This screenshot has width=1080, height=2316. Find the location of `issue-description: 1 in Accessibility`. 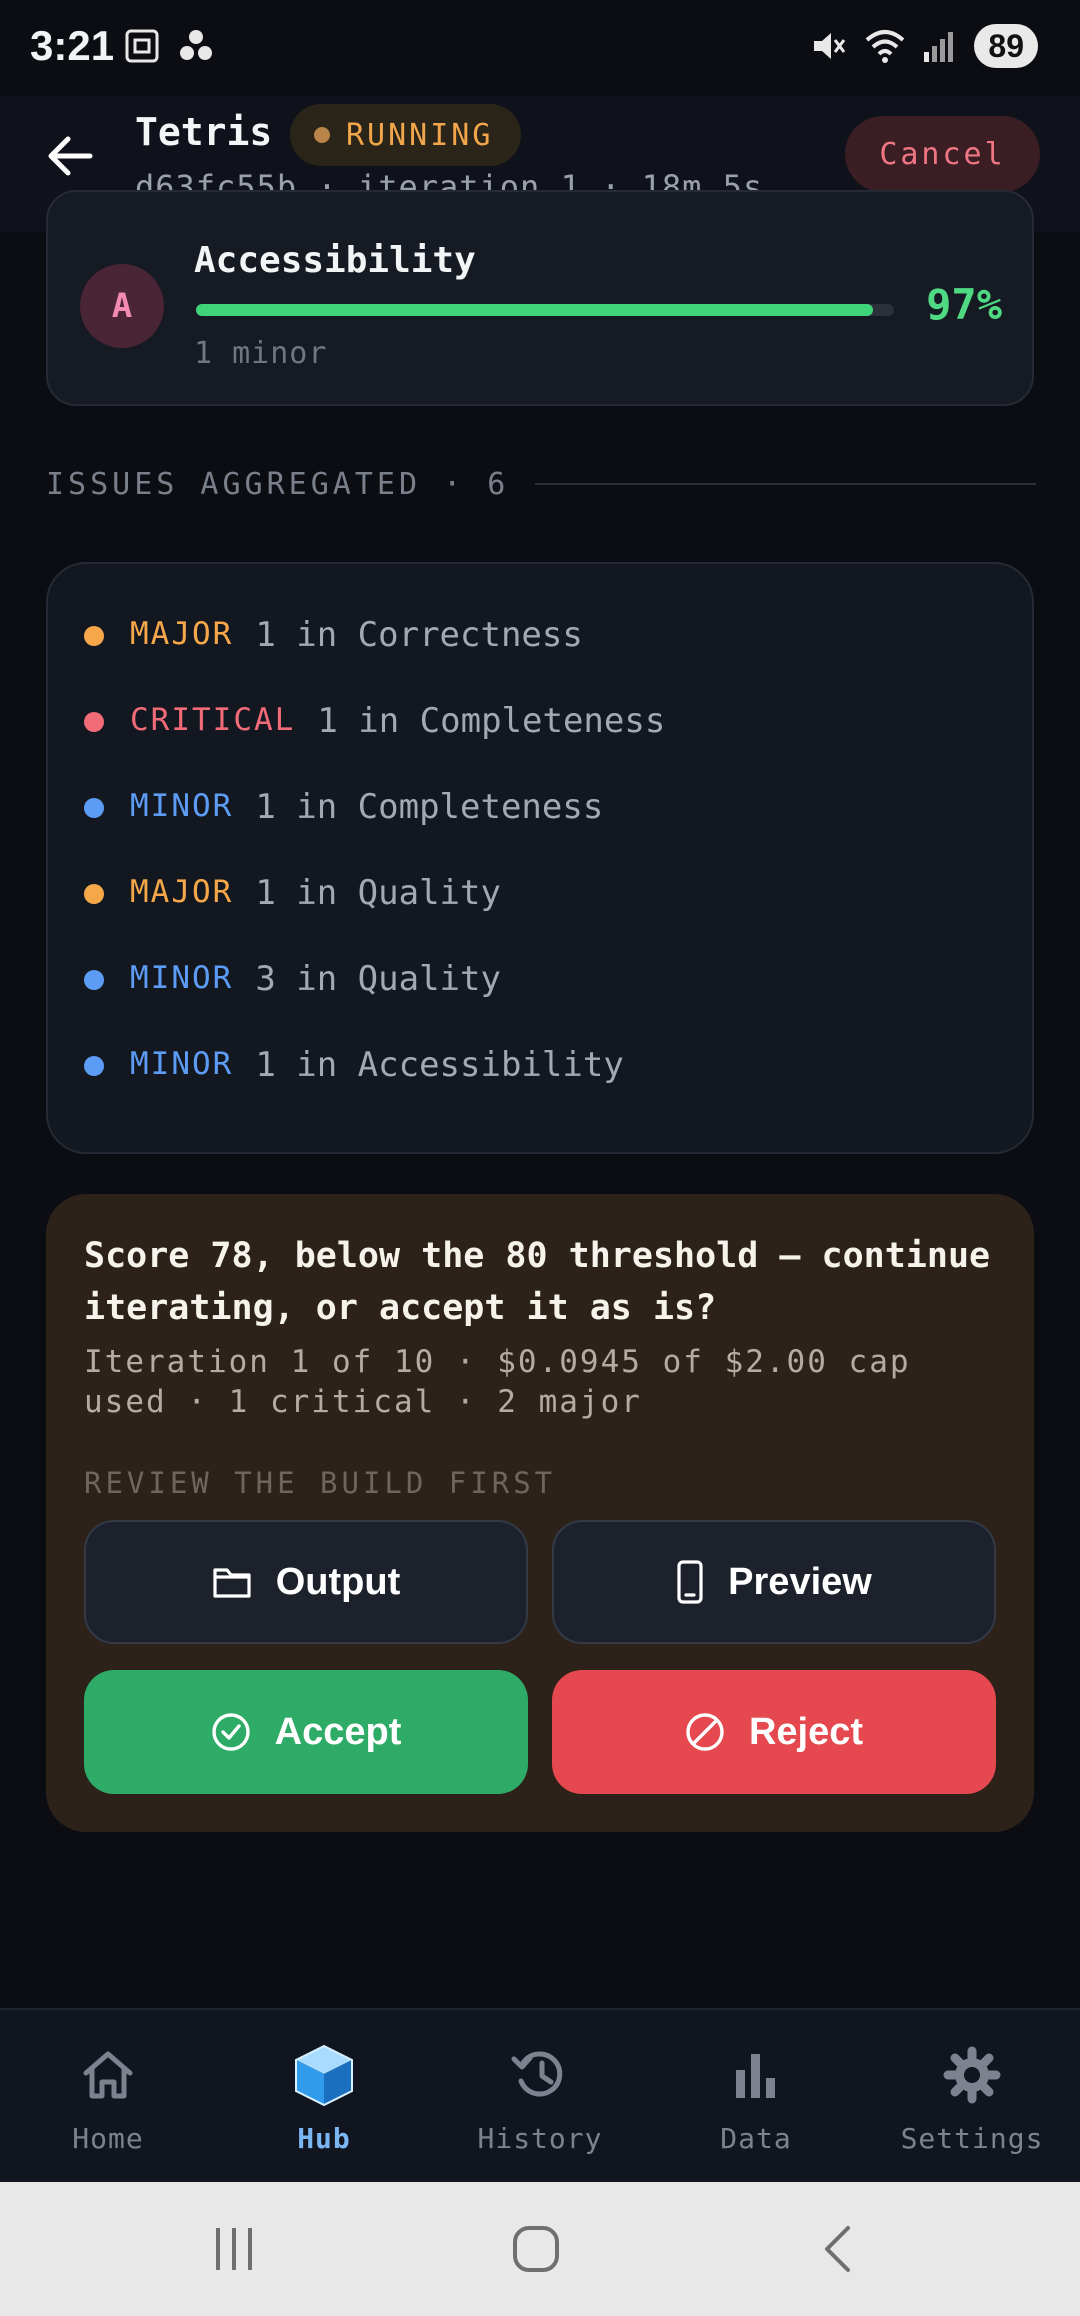

issue-description: 1 in Accessibility is located at coordinates (439, 1065).